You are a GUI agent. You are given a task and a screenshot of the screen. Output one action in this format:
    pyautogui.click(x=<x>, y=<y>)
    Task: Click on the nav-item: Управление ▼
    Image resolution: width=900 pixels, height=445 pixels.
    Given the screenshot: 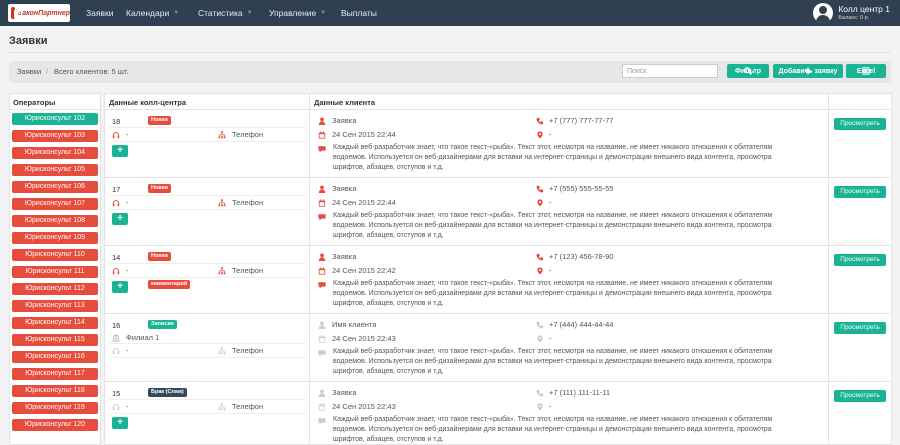 What is the action you would take?
    pyautogui.click(x=297, y=13)
    